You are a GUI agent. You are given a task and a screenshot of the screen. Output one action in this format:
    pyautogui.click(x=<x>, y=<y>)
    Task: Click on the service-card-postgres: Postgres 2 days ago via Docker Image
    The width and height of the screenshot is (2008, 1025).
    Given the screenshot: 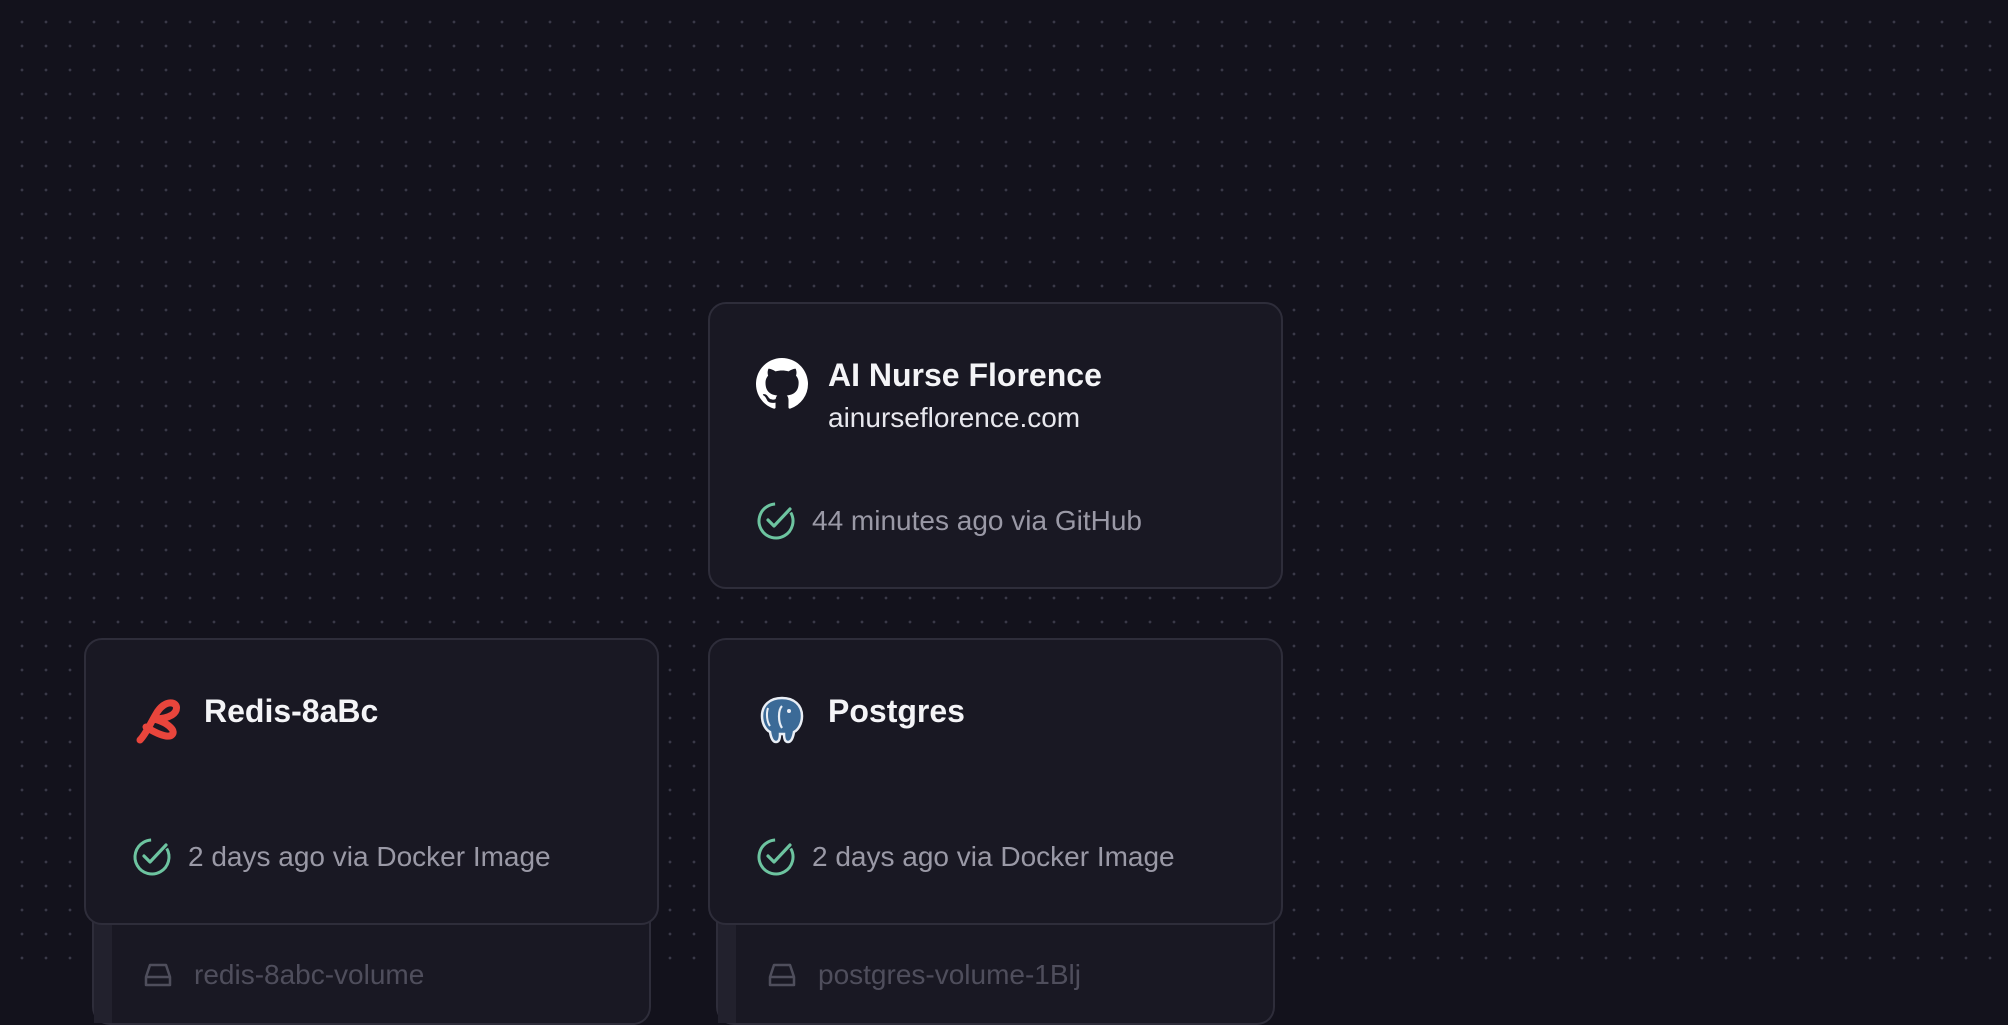 What is the action you would take?
    pyautogui.click(x=995, y=781)
    